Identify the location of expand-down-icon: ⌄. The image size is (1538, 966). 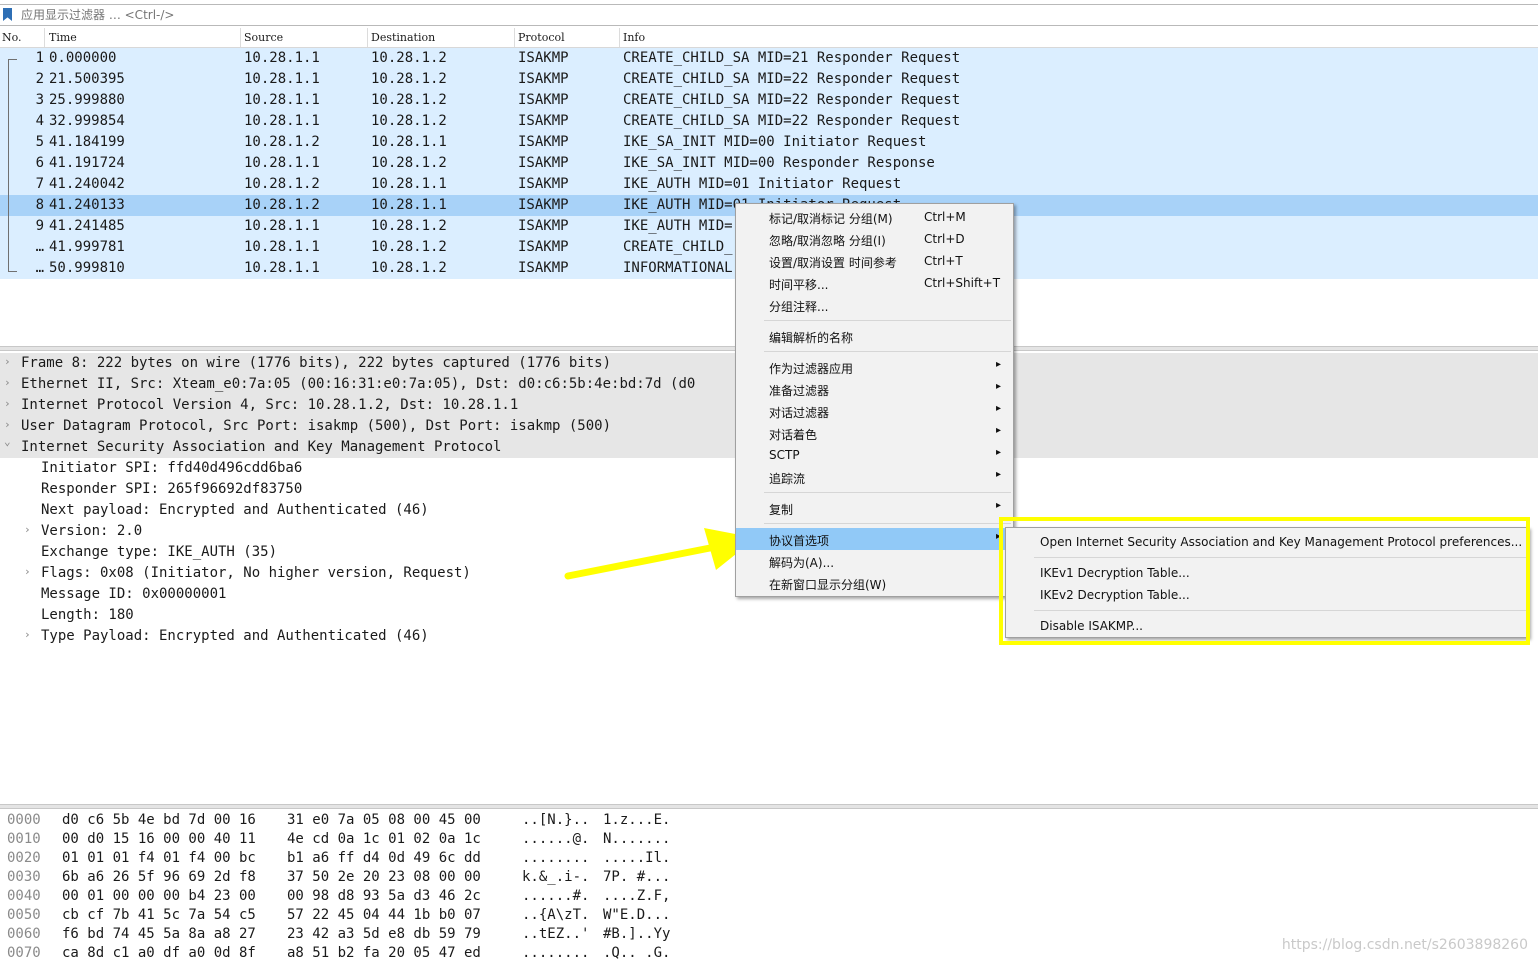
(7, 441).